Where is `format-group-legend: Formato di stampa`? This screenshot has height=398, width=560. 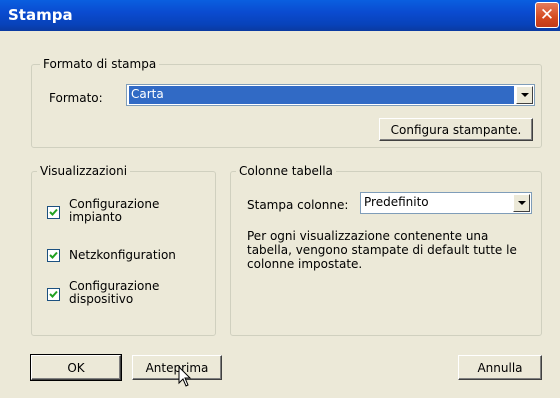 format-group-legend: Formato di stampa is located at coordinates (100, 64).